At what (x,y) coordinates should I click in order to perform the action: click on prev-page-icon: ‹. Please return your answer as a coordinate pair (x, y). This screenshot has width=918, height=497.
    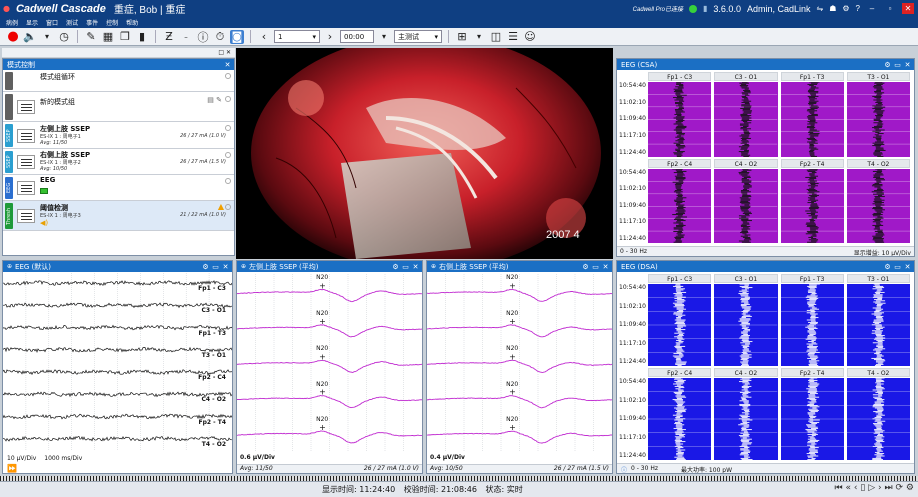
    Looking at the image, I should click on (264, 37).